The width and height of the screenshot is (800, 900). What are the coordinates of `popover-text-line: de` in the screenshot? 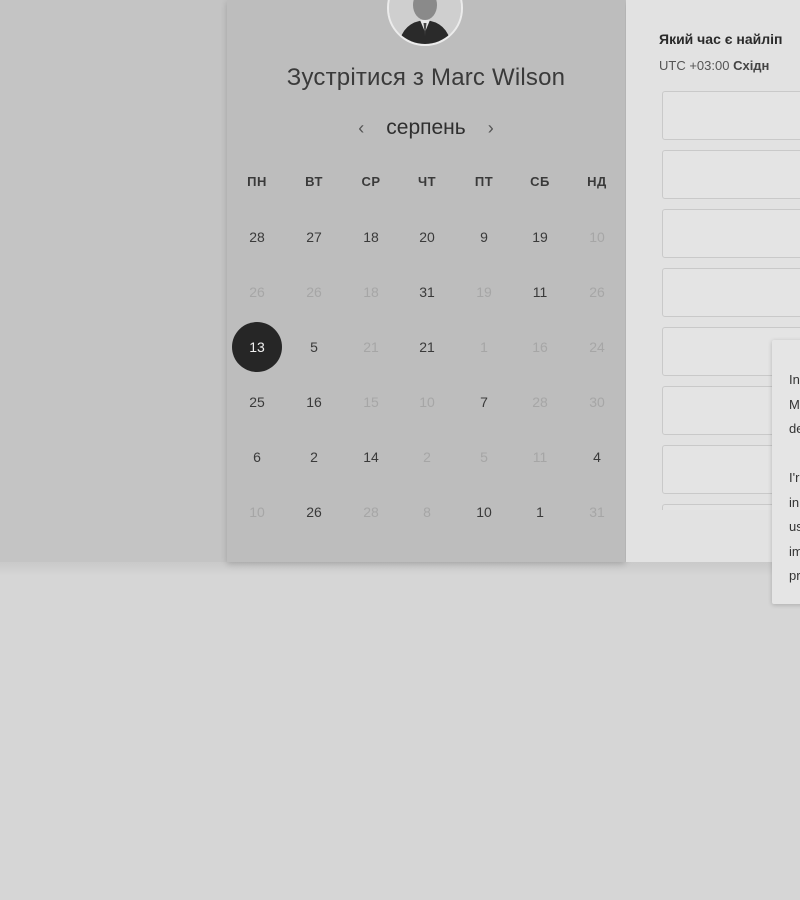 It's located at (794, 428).